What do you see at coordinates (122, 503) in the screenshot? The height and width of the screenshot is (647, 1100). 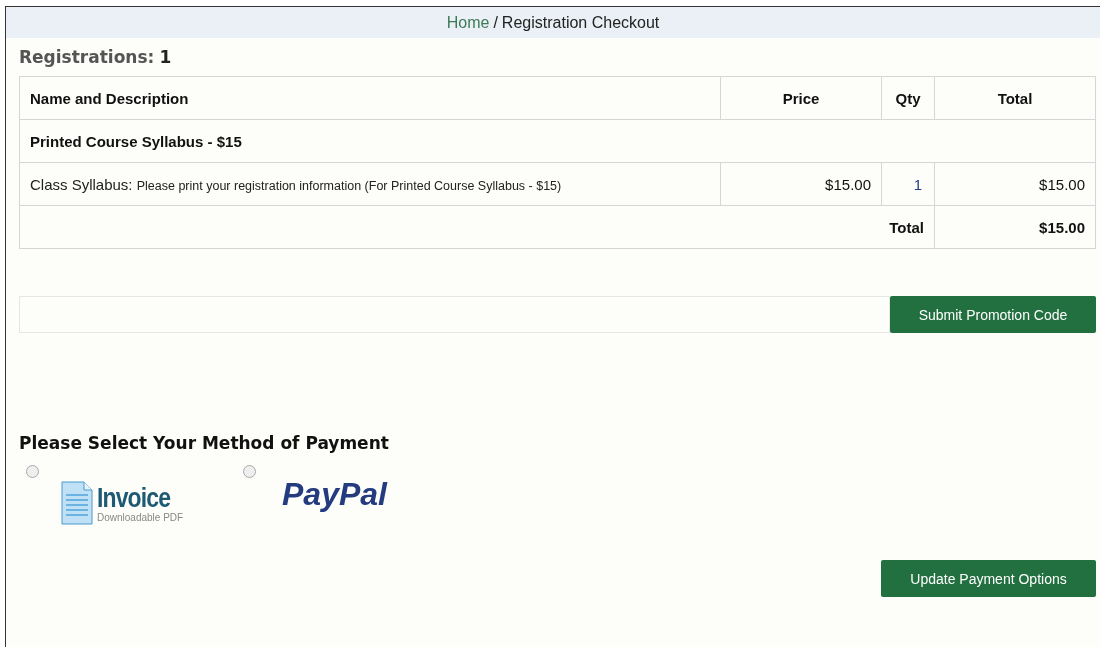 I see `invoice-logo: Invoice Downloadable PDF` at bounding box center [122, 503].